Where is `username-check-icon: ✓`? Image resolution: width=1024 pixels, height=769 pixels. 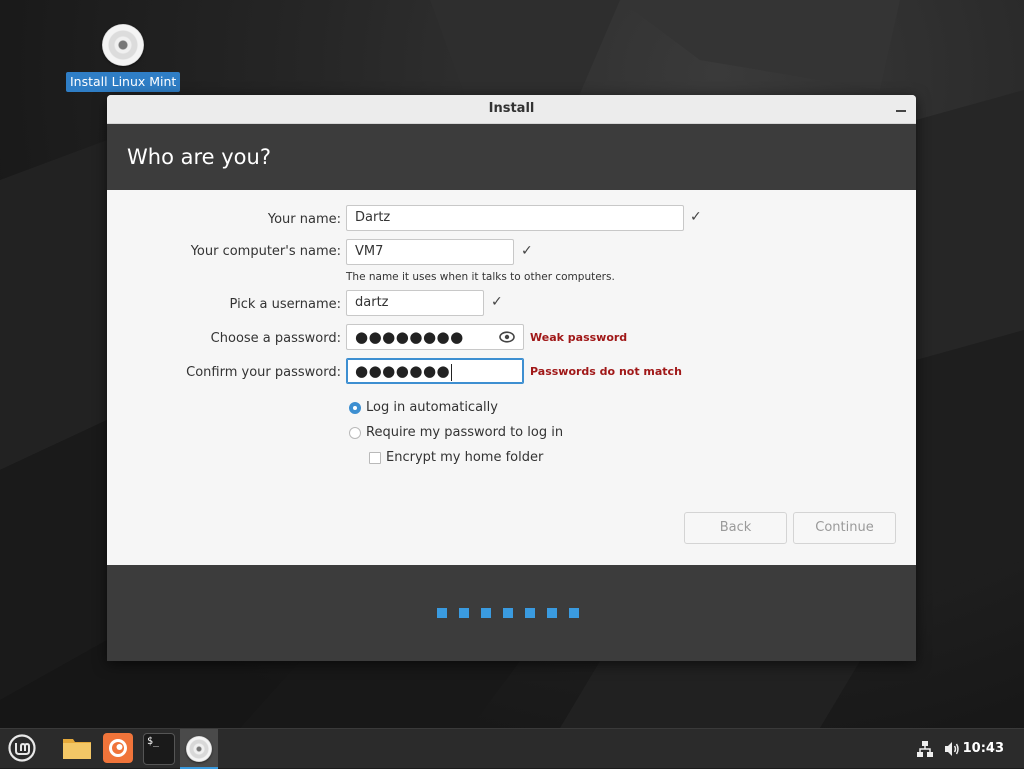 username-check-icon: ✓ is located at coordinates (497, 302).